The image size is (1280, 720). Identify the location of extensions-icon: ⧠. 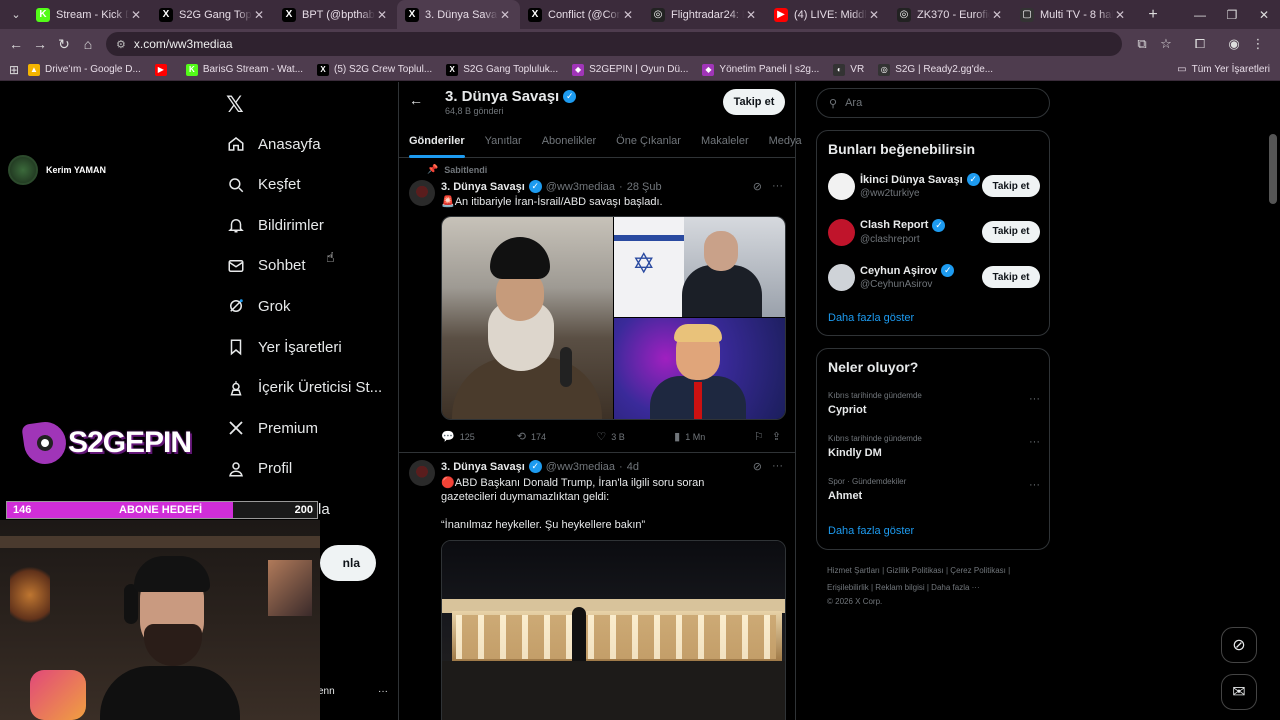
(1200, 44).